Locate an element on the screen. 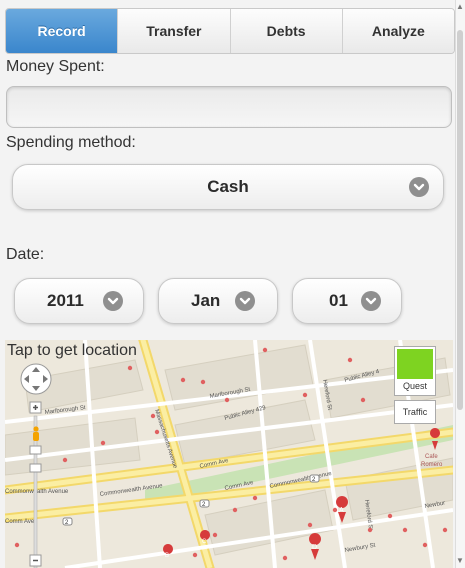  tab-transfer: Transfer is located at coordinates (173, 31).